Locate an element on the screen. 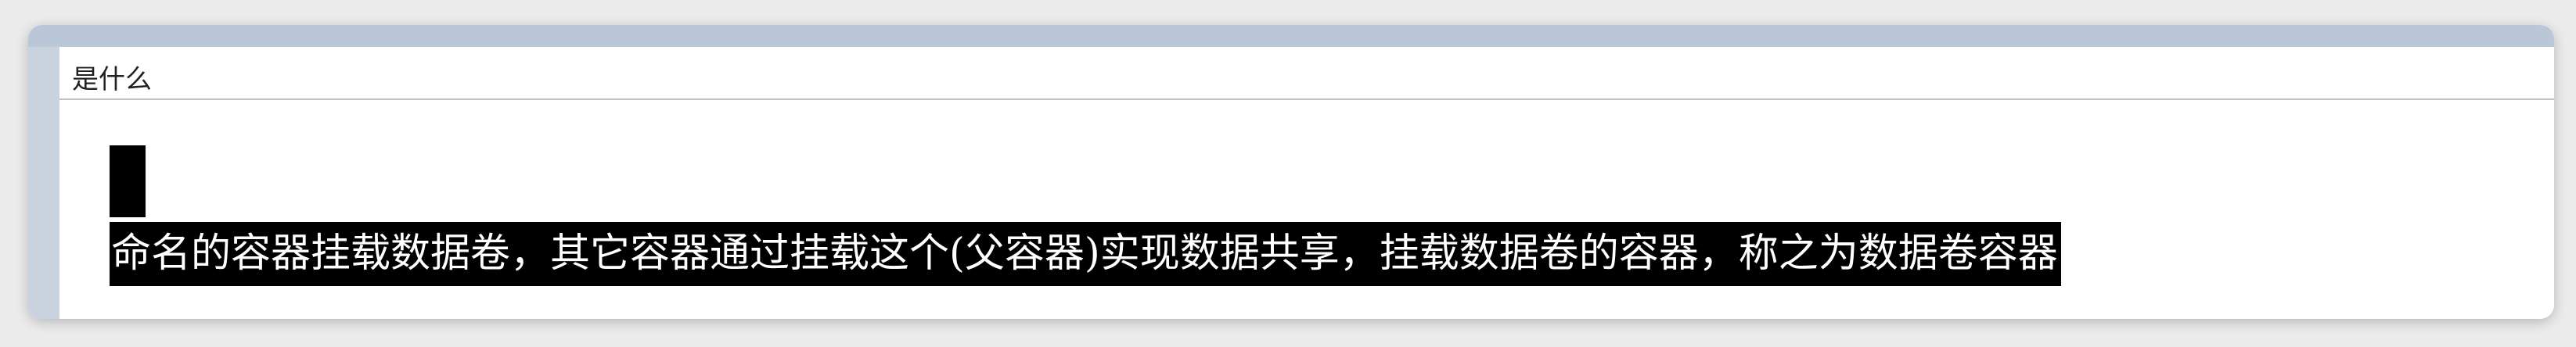 This screenshot has width=2576, height=347. text-cursor-block is located at coordinates (128, 181).